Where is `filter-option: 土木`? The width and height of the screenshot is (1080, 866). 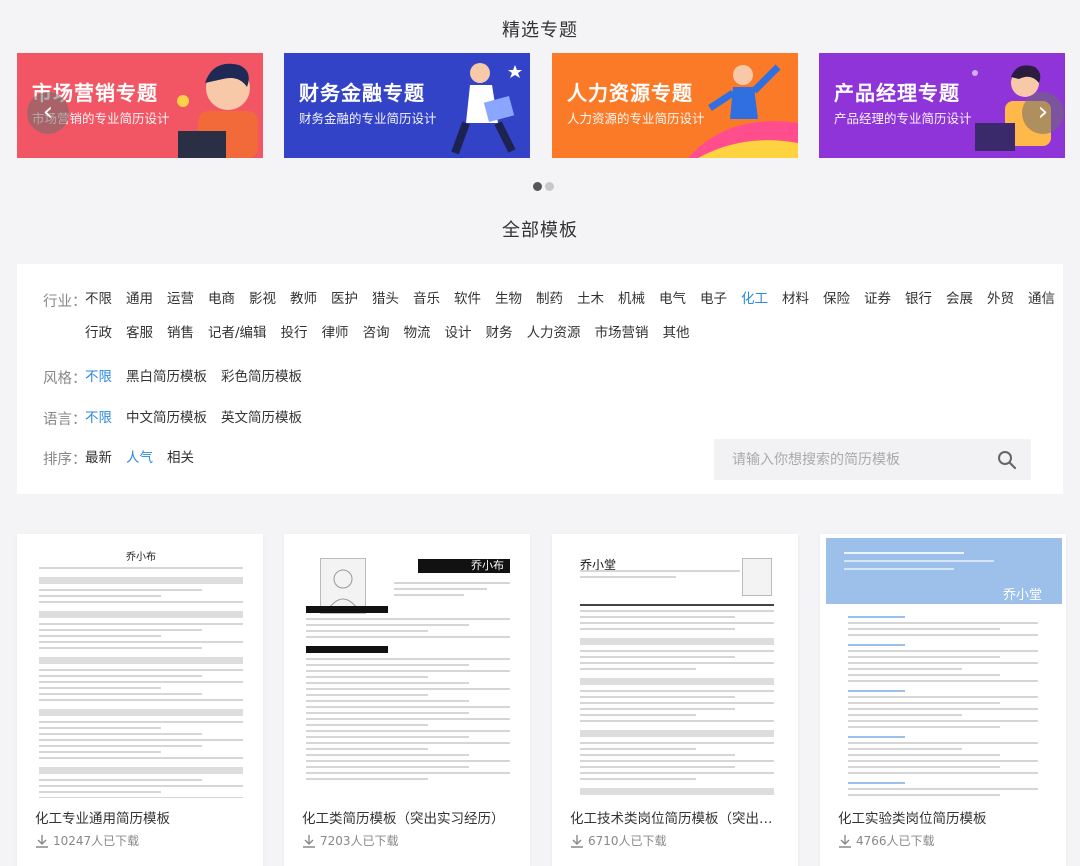 filter-option: 土木 is located at coordinates (590, 299).